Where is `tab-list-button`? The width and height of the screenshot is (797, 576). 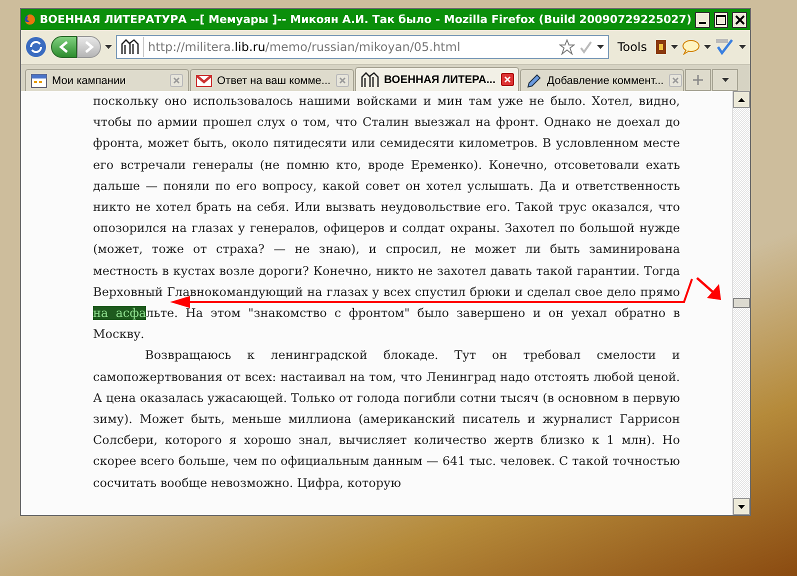 tab-list-button is located at coordinates (725, 80).